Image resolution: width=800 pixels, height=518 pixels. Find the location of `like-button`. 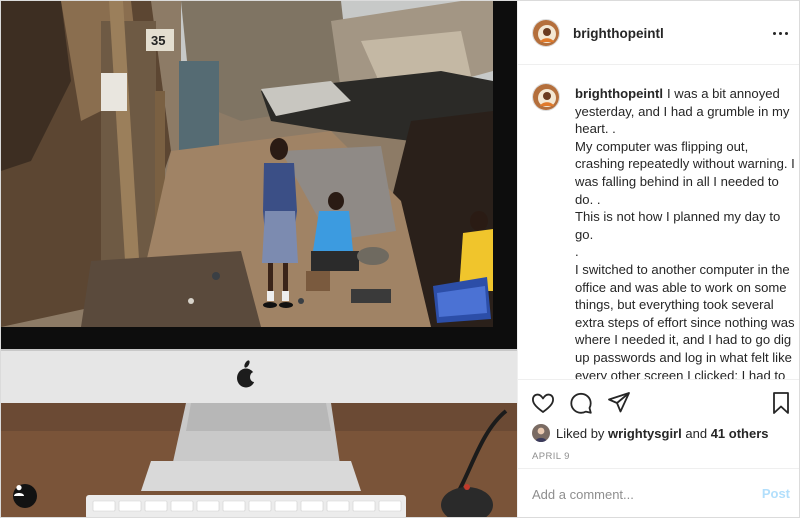

like-button is located at coordinates (543, 403).